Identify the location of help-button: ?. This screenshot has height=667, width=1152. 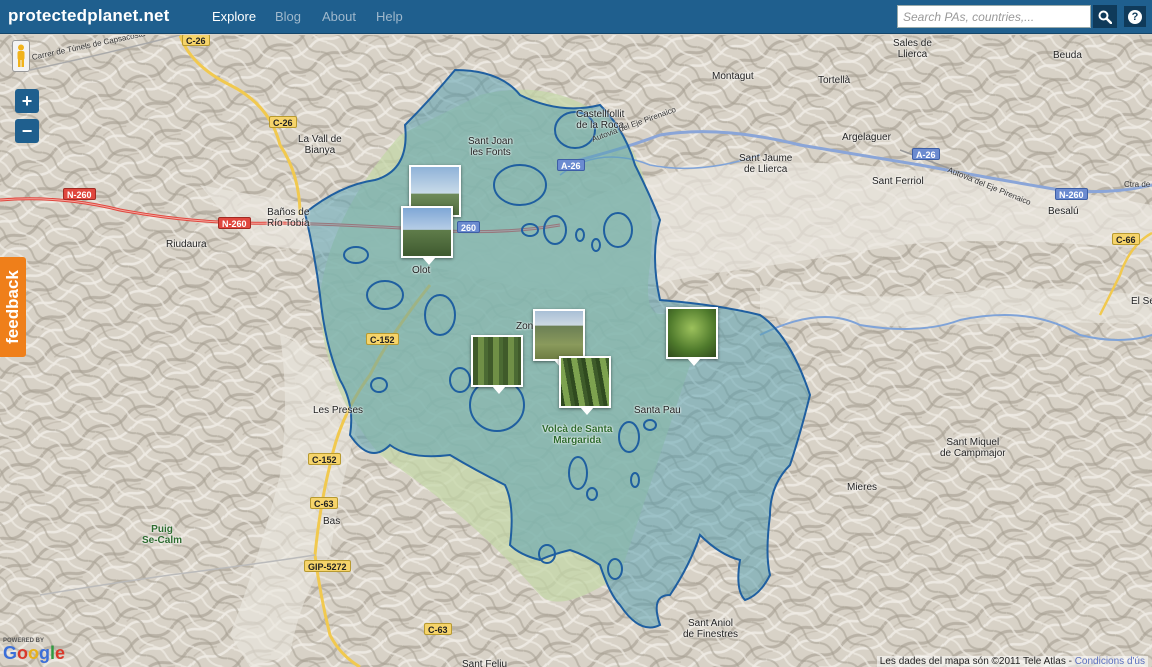
(1135, 16).